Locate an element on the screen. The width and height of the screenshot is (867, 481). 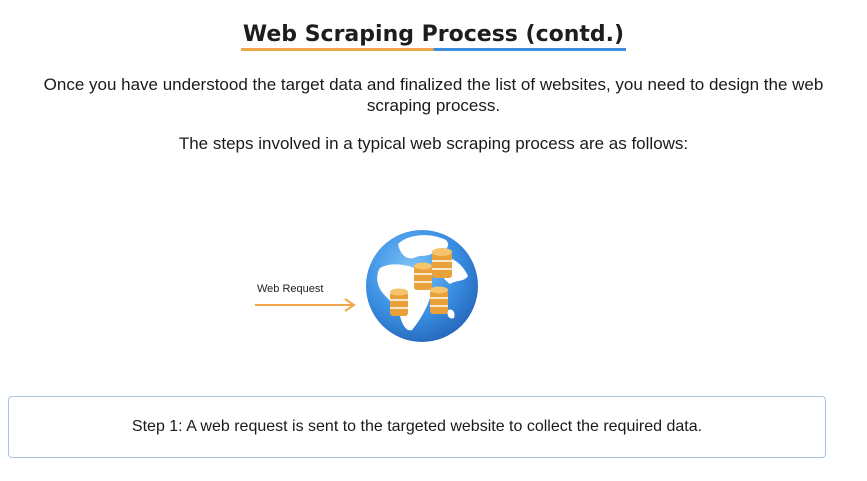
right-arrow-icon is located at coordinates (305, 305).